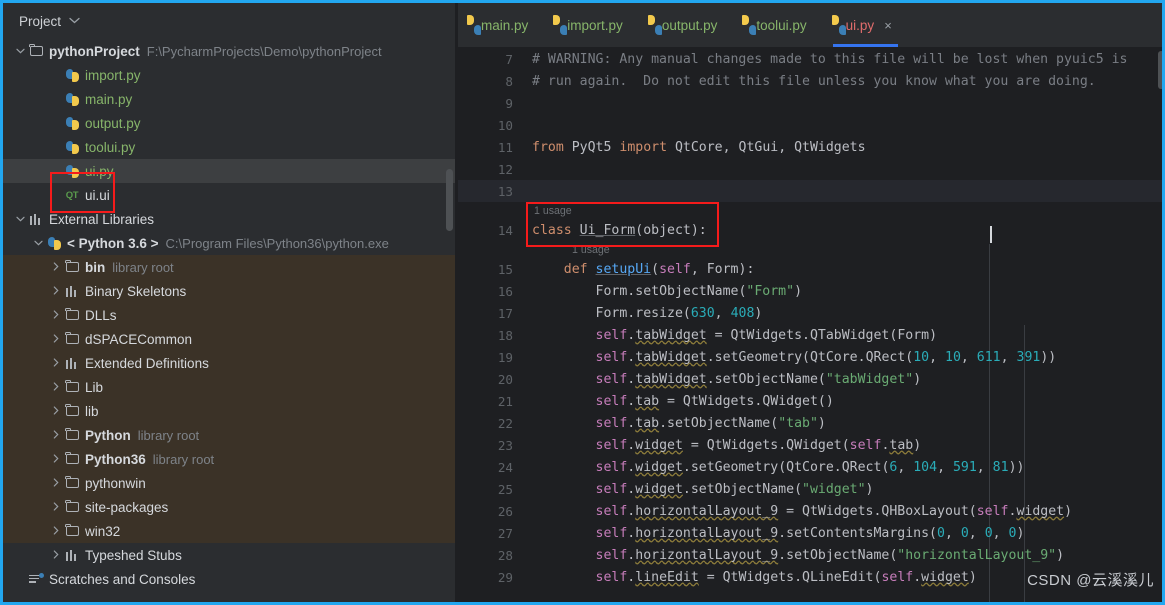 The image size is (1165, 605). Describe the element at coordinates (449, 200) in the screenshot. I see `sidebar-scrollbar-thumb` at that location.